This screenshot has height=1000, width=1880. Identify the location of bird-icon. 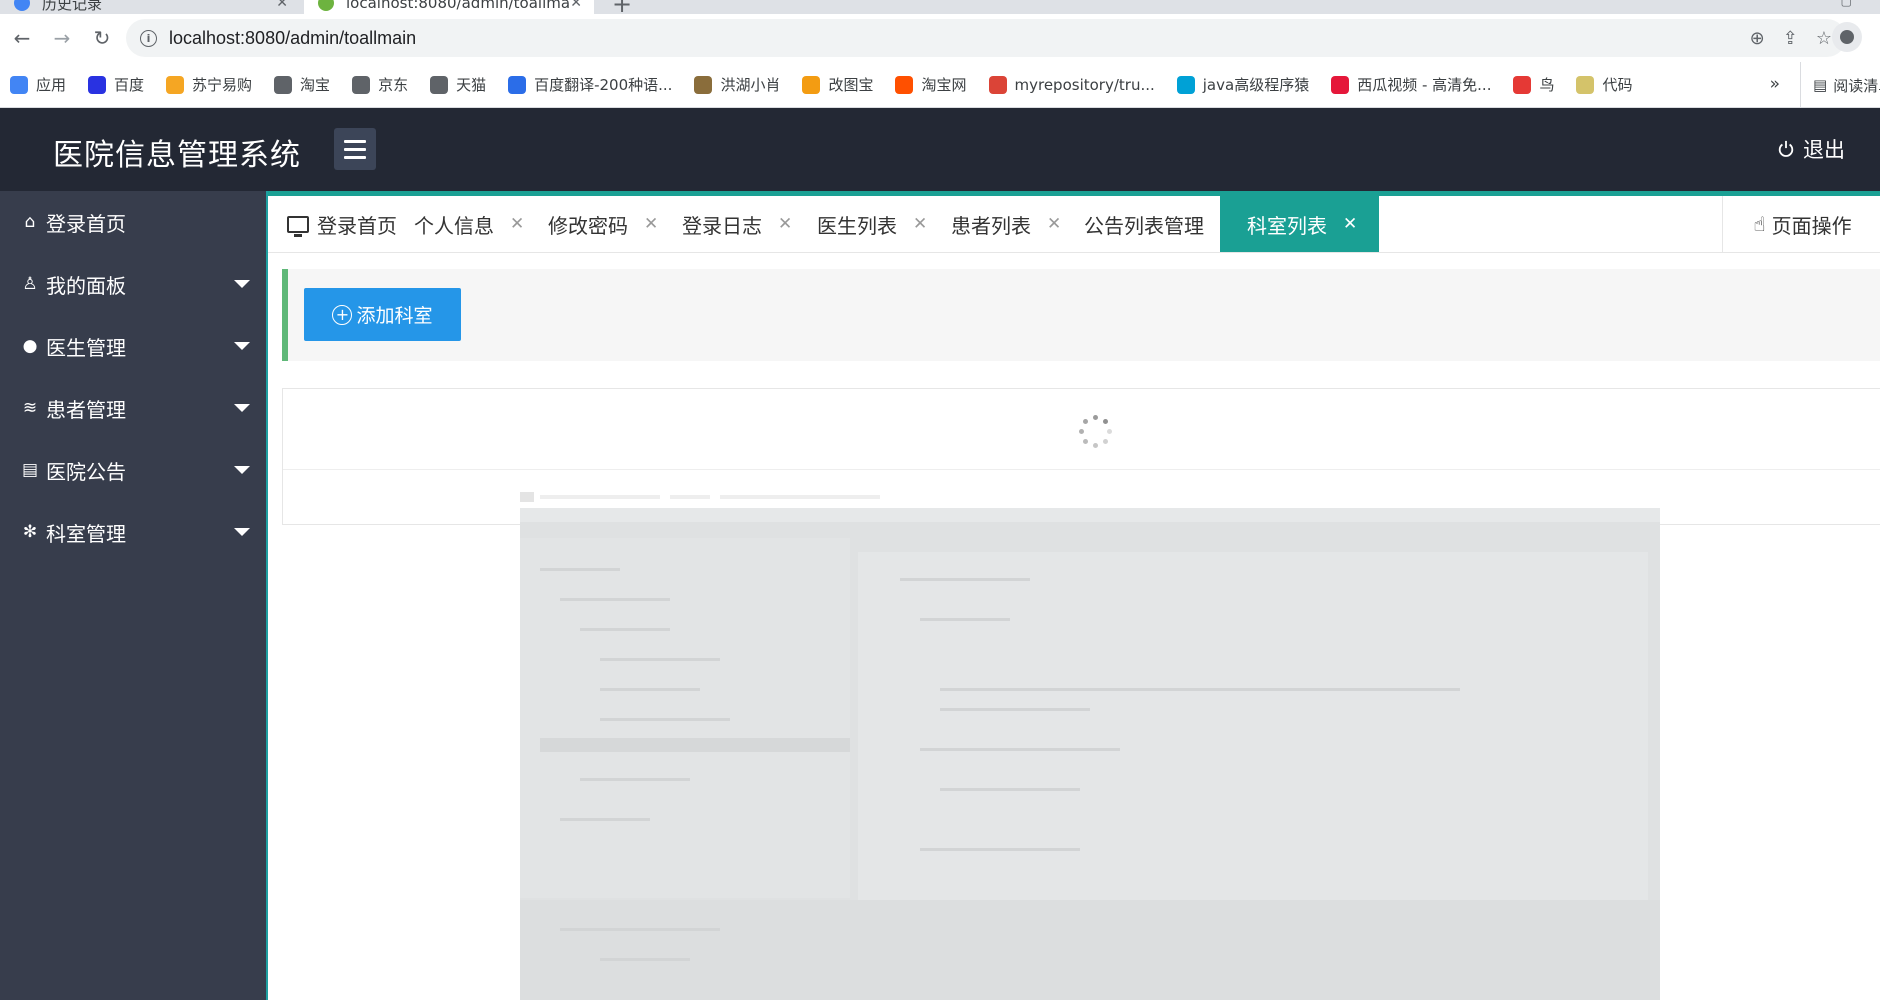
(1522, 84).